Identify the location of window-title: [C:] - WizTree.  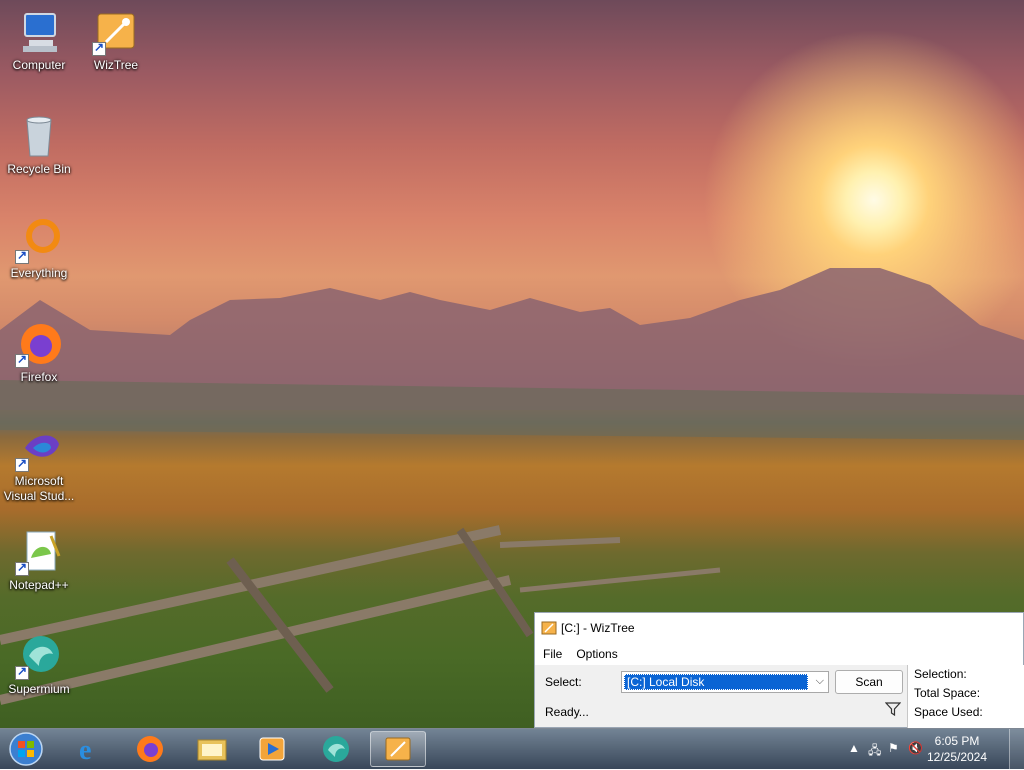
(598, 628).